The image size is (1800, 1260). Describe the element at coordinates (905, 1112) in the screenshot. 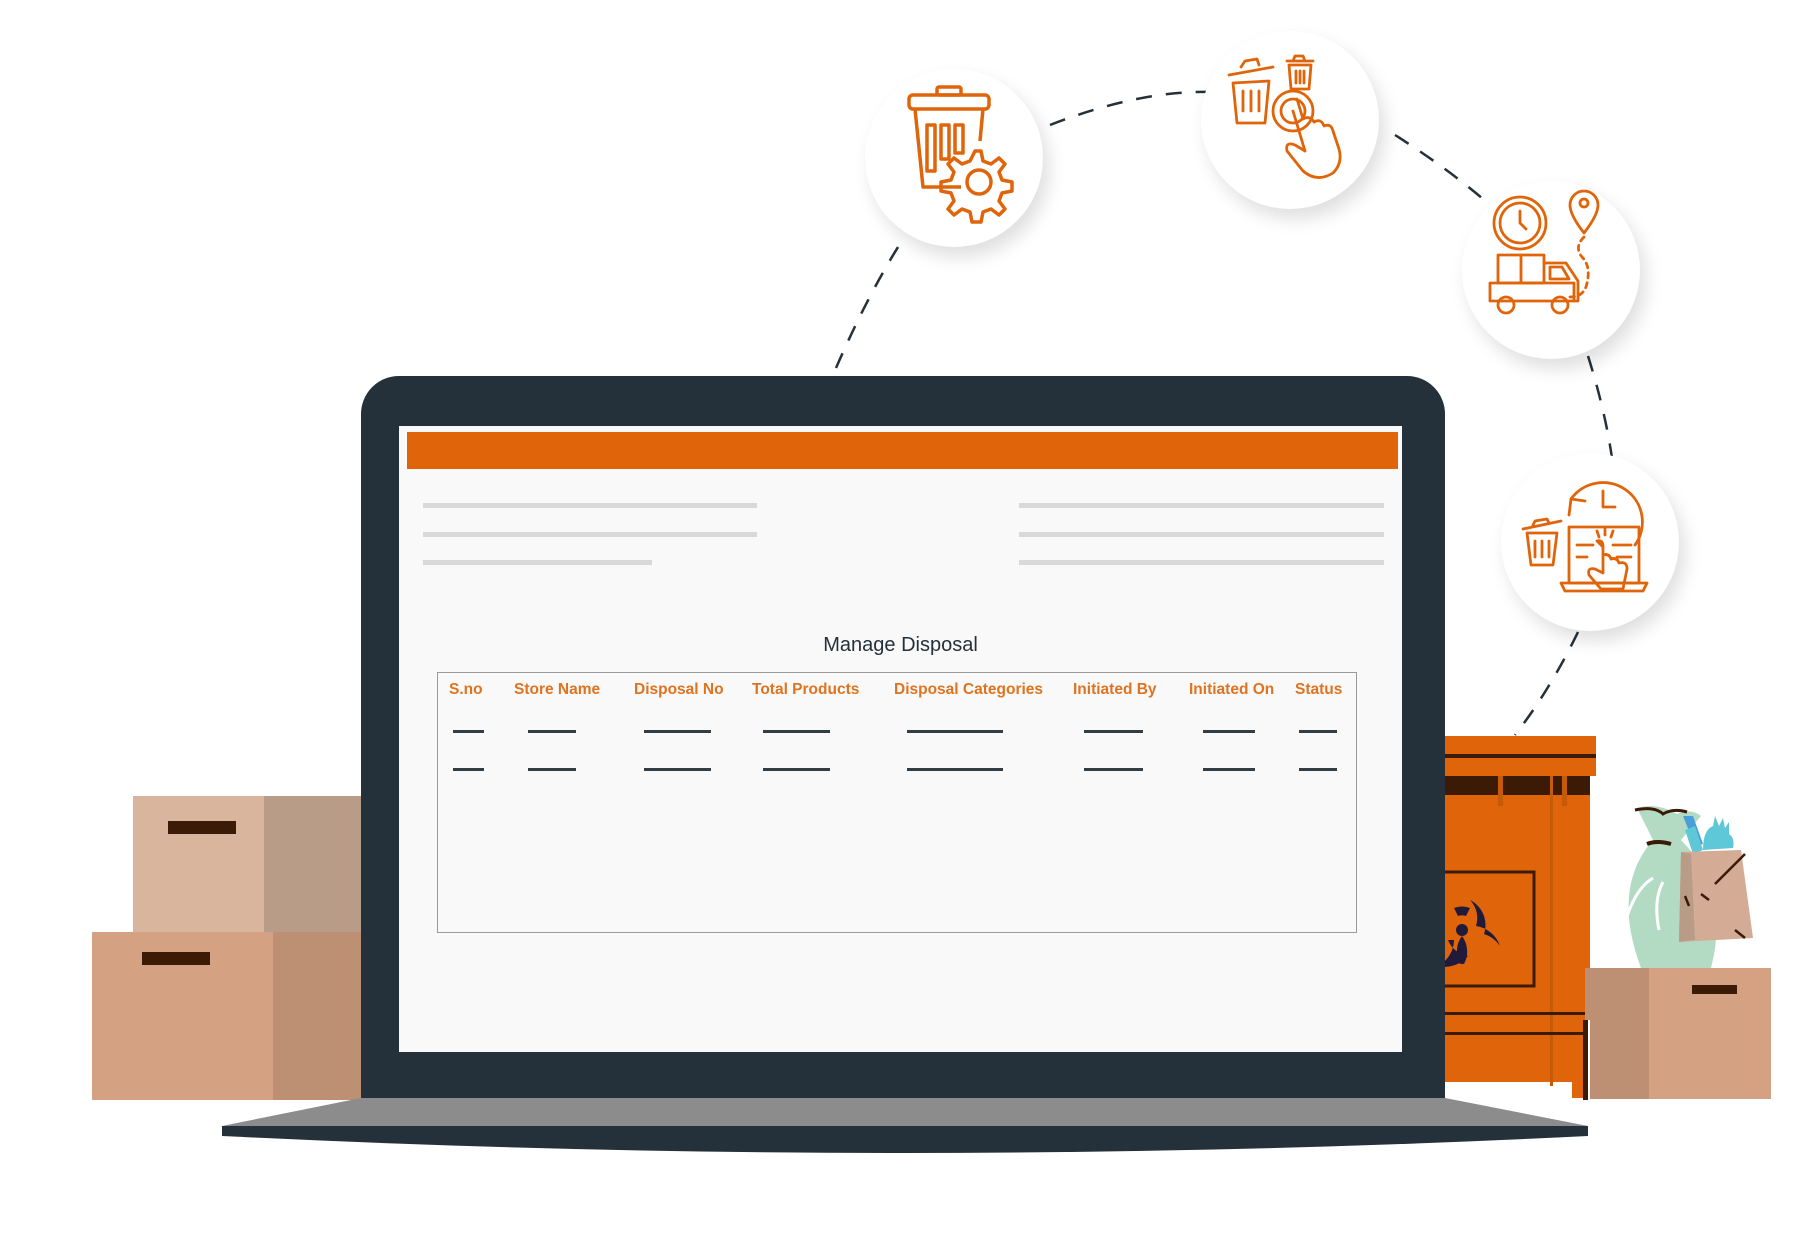

I see `laptop-keyboard-deck` at that location.